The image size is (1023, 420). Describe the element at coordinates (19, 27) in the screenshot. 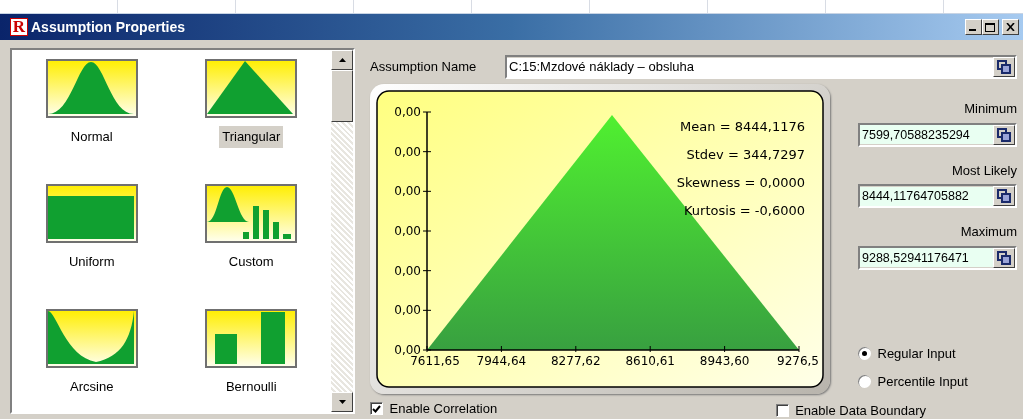

I see `app-logo: R` at that location.